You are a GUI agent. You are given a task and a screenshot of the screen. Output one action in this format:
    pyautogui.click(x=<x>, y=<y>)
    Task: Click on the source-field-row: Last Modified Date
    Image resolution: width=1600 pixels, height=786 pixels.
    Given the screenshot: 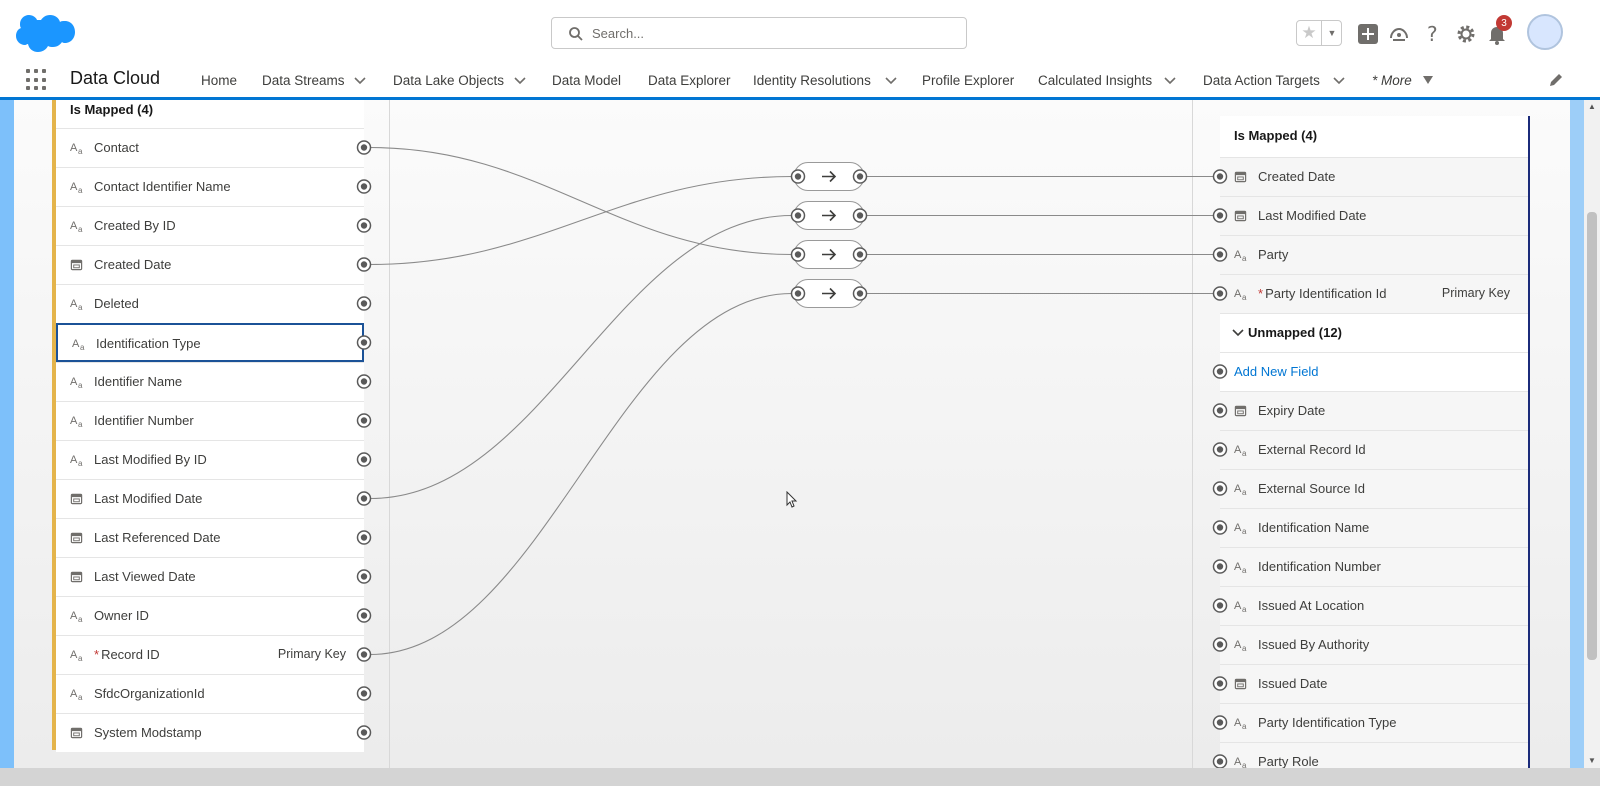 What is the action you would take?
    pyautogui.click(x=210, y=498)
    